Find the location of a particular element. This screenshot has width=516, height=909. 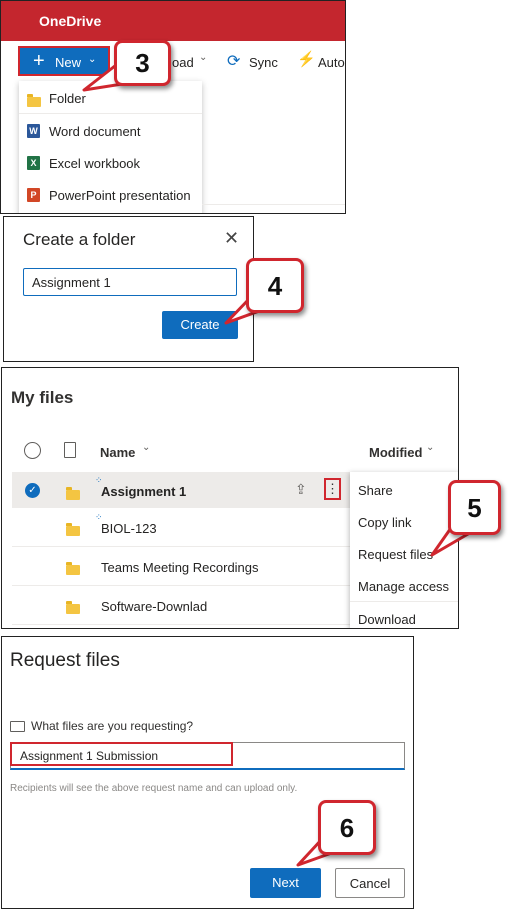

step-callout-6: 6 is located at coordinates (347, 827).